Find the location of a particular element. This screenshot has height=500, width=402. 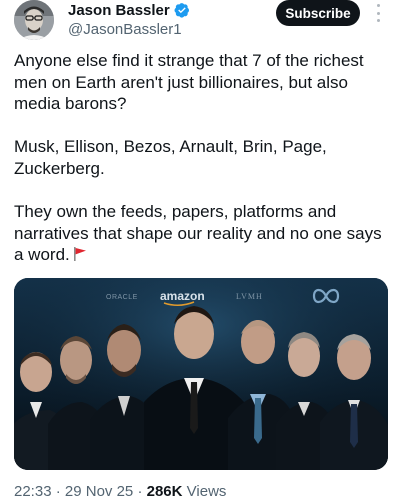

views-label: Views is located at coordinates (206, 491).